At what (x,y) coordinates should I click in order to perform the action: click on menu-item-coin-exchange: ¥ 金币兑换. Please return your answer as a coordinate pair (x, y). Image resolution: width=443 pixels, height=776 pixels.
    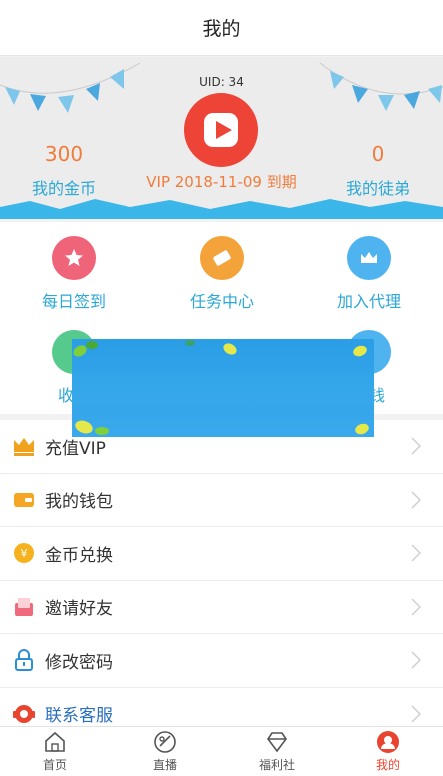
    Looking at the image, I should click on (221, 554).